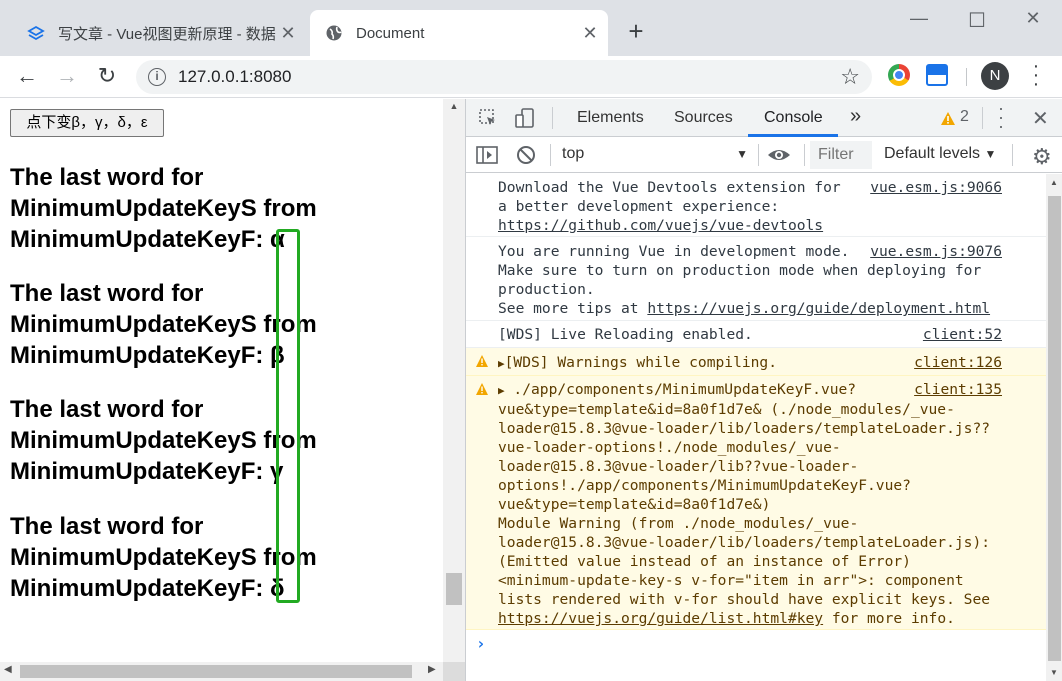  Describe the element at coordinates (958, 389) in the screenshot. I see `message-source-link: client:135` at that location.